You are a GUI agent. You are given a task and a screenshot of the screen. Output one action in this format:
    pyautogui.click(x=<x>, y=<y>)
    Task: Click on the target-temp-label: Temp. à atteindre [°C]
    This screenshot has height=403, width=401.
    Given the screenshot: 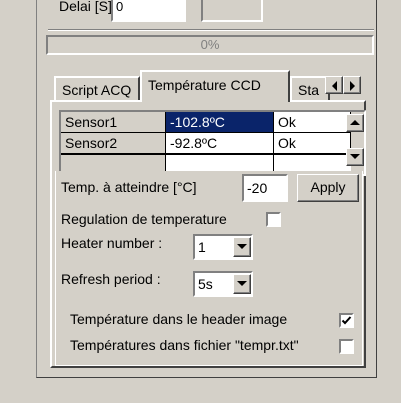 What is the action you would take?
    pyautogui.click(x=129, y=187)
    